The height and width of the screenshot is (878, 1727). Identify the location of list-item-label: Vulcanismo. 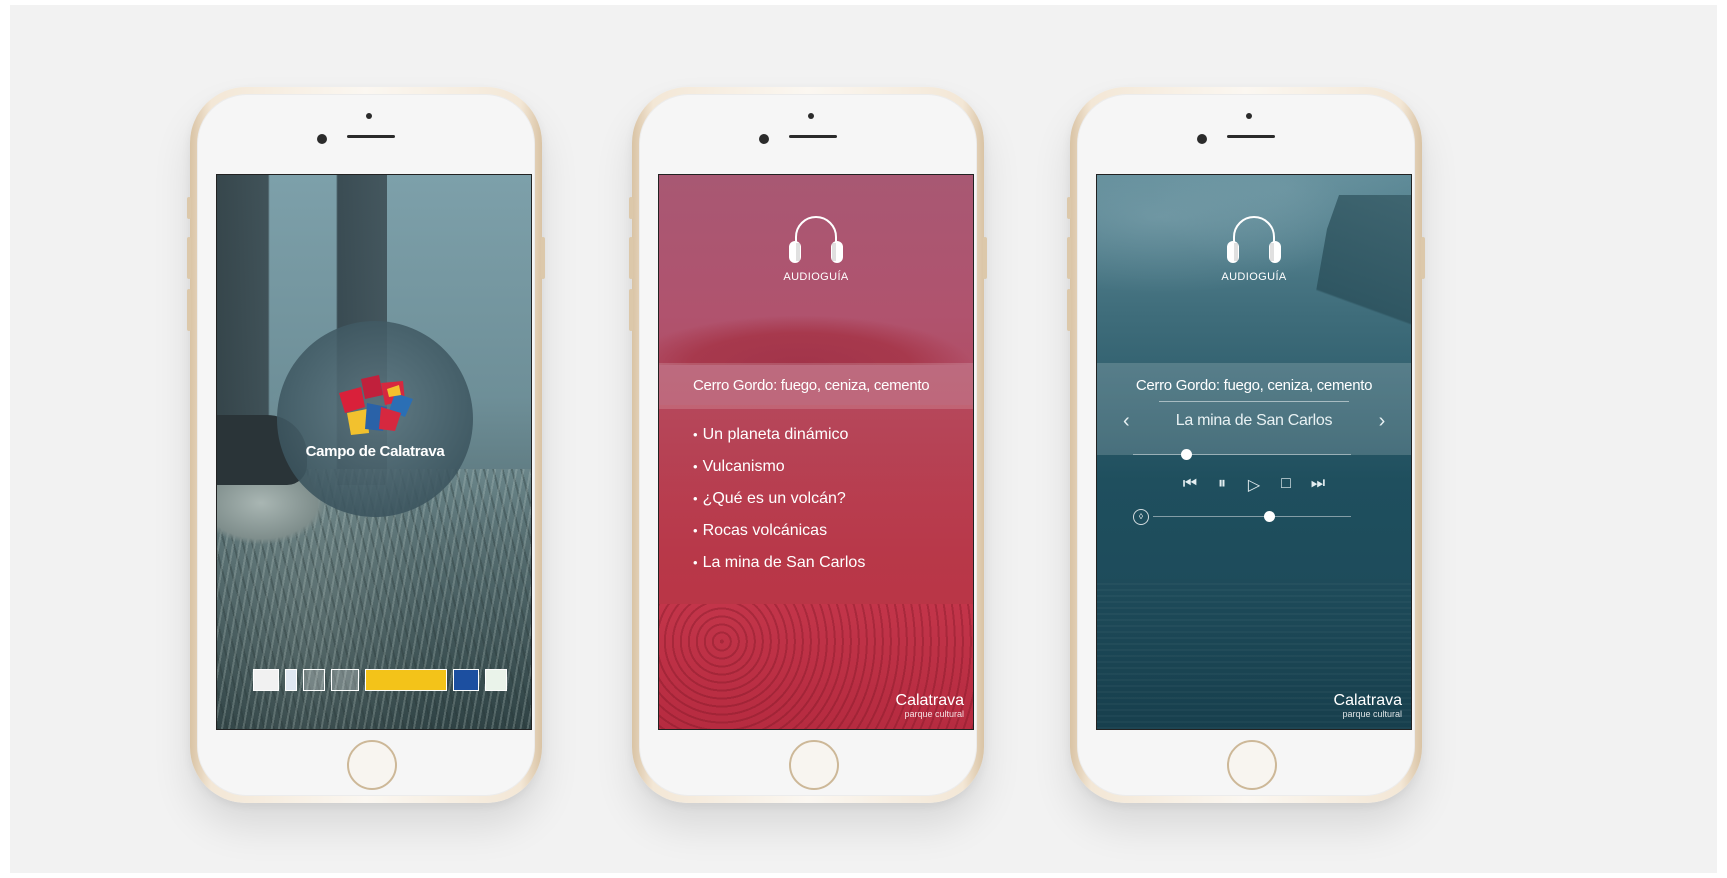
(743, 466).